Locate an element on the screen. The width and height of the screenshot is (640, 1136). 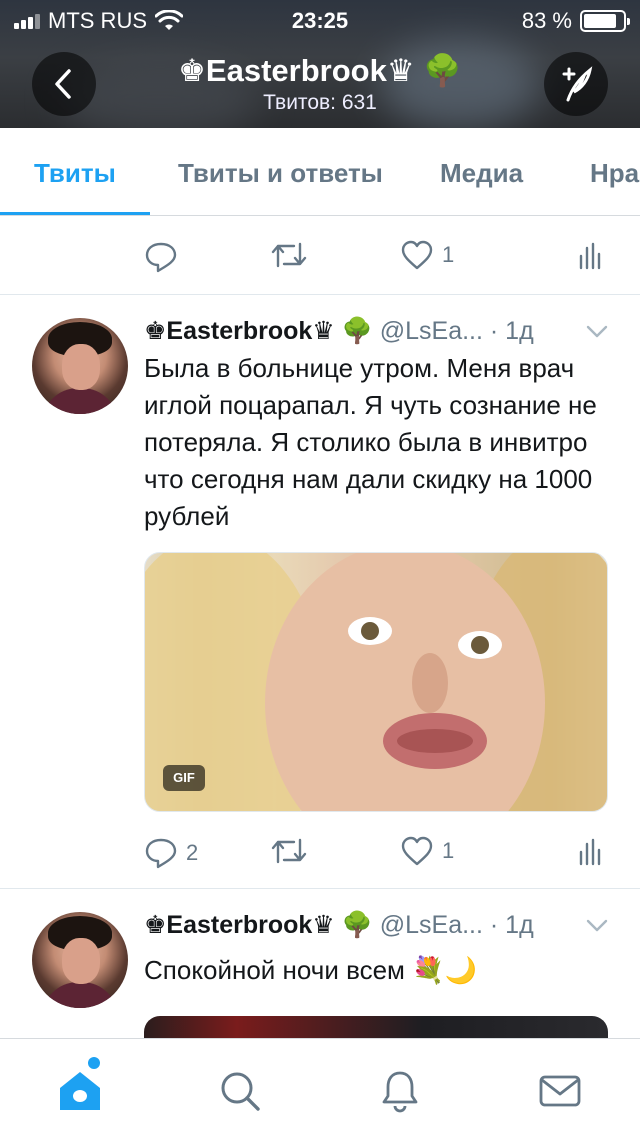
active-tab-indicator is located at coordinates (75, 213).